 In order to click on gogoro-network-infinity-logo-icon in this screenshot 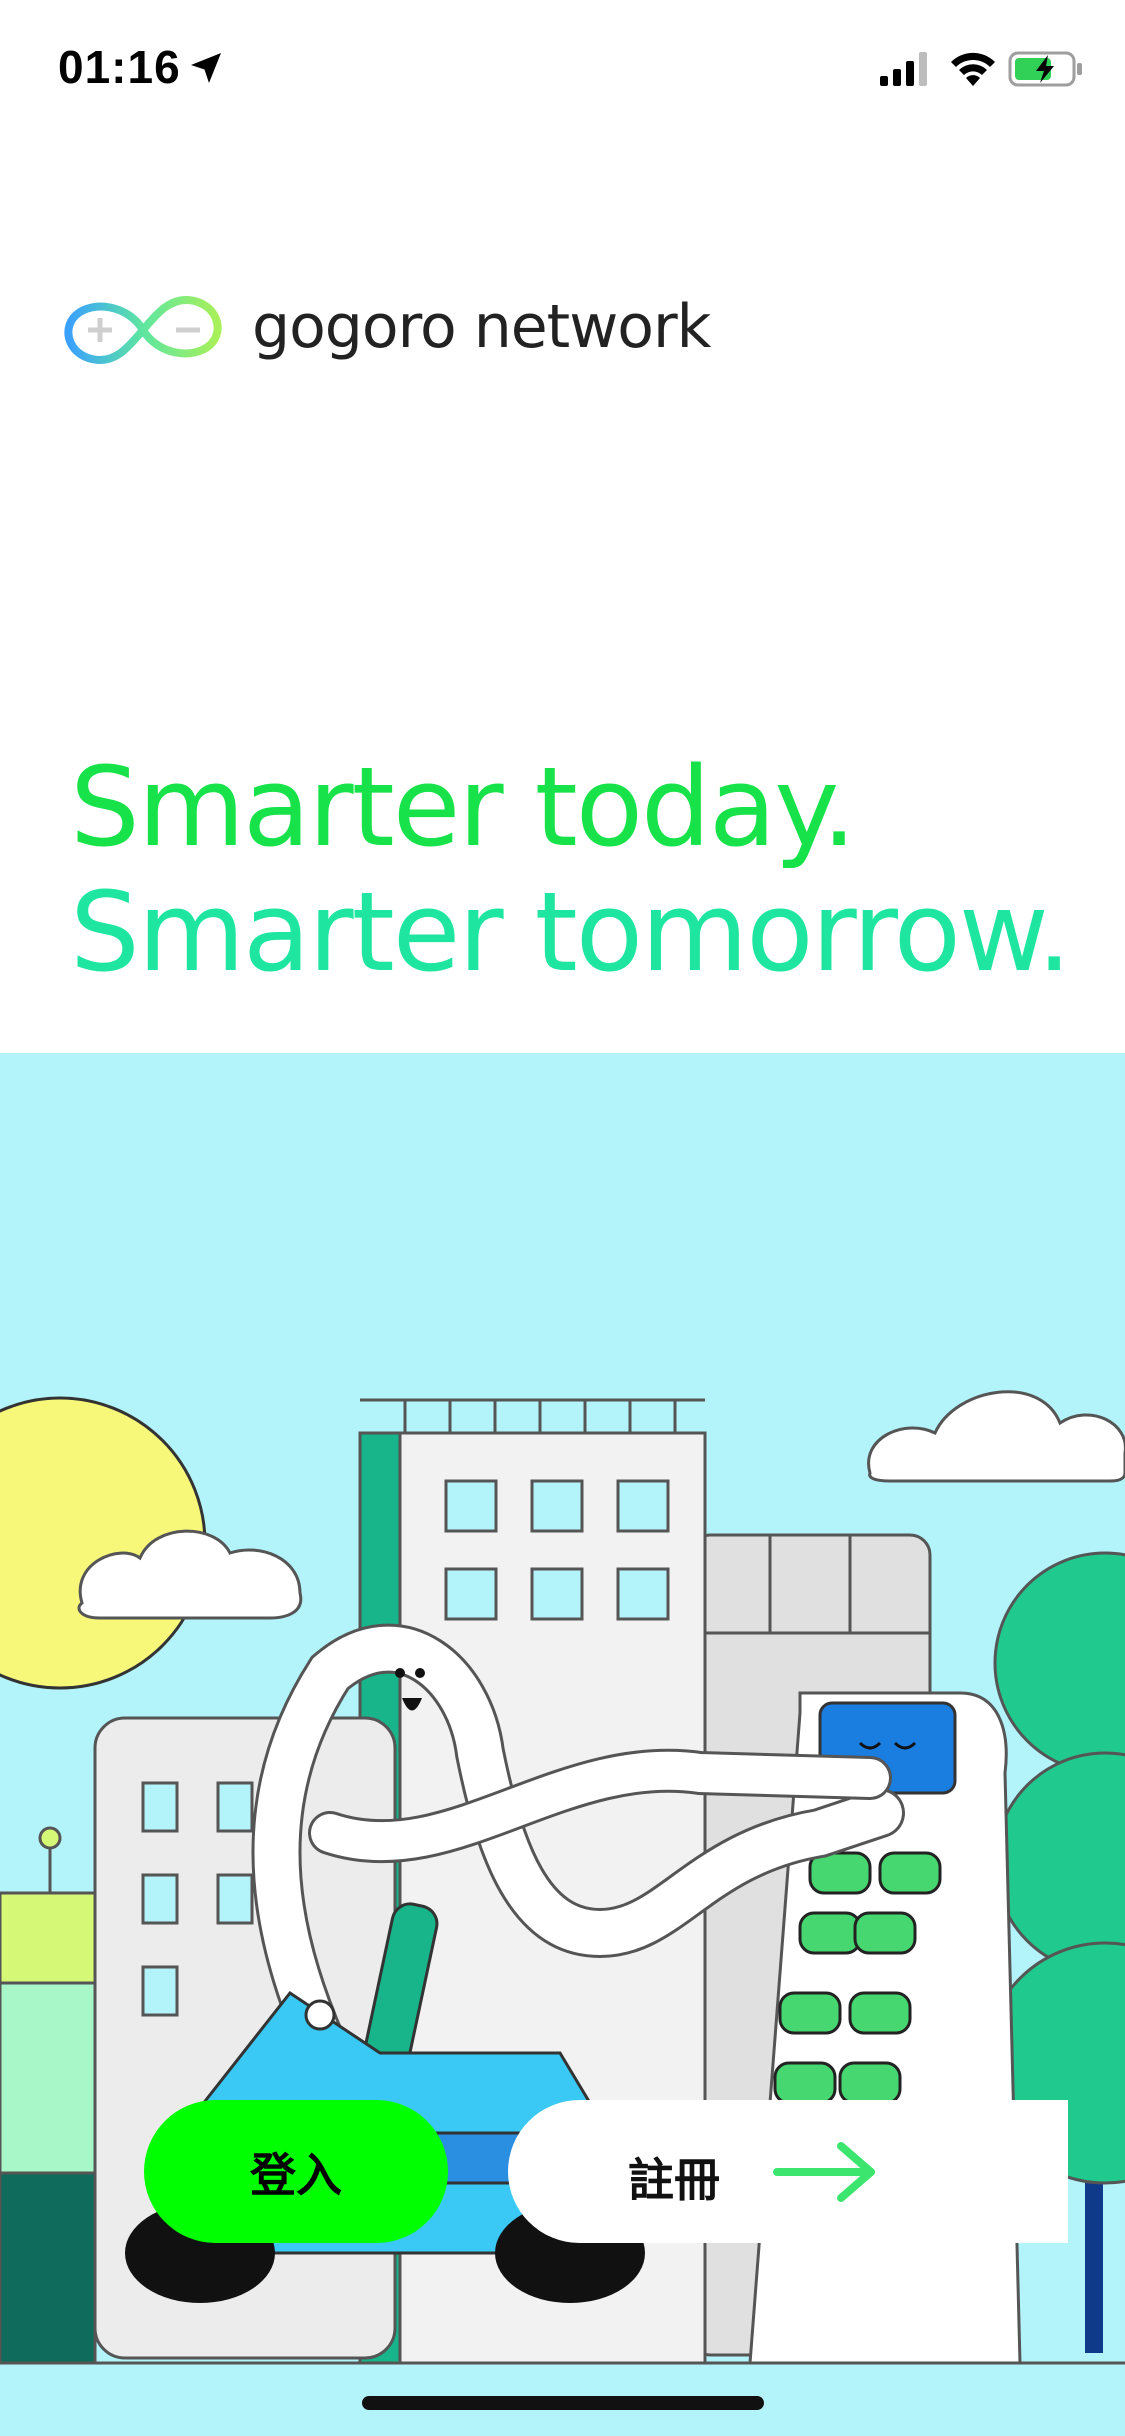, I will do `click(143, 330)`.